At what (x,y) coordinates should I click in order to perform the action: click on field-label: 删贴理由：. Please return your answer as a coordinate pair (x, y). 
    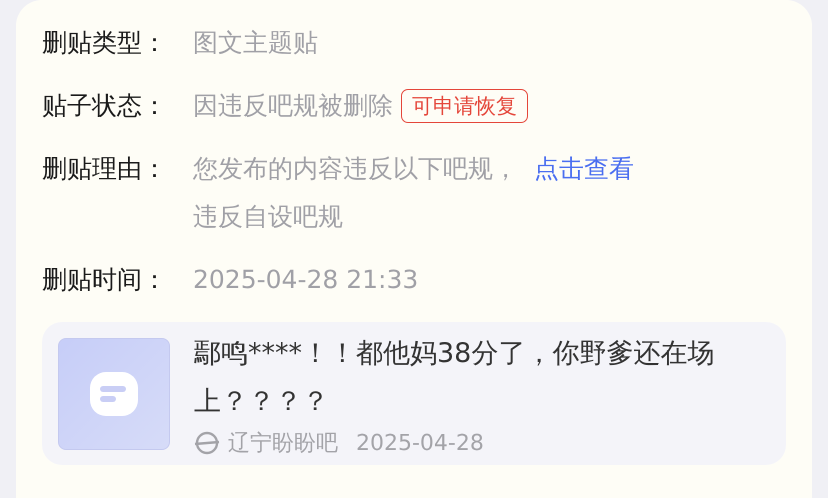
    Looking at the image, I should click on (105, 169).